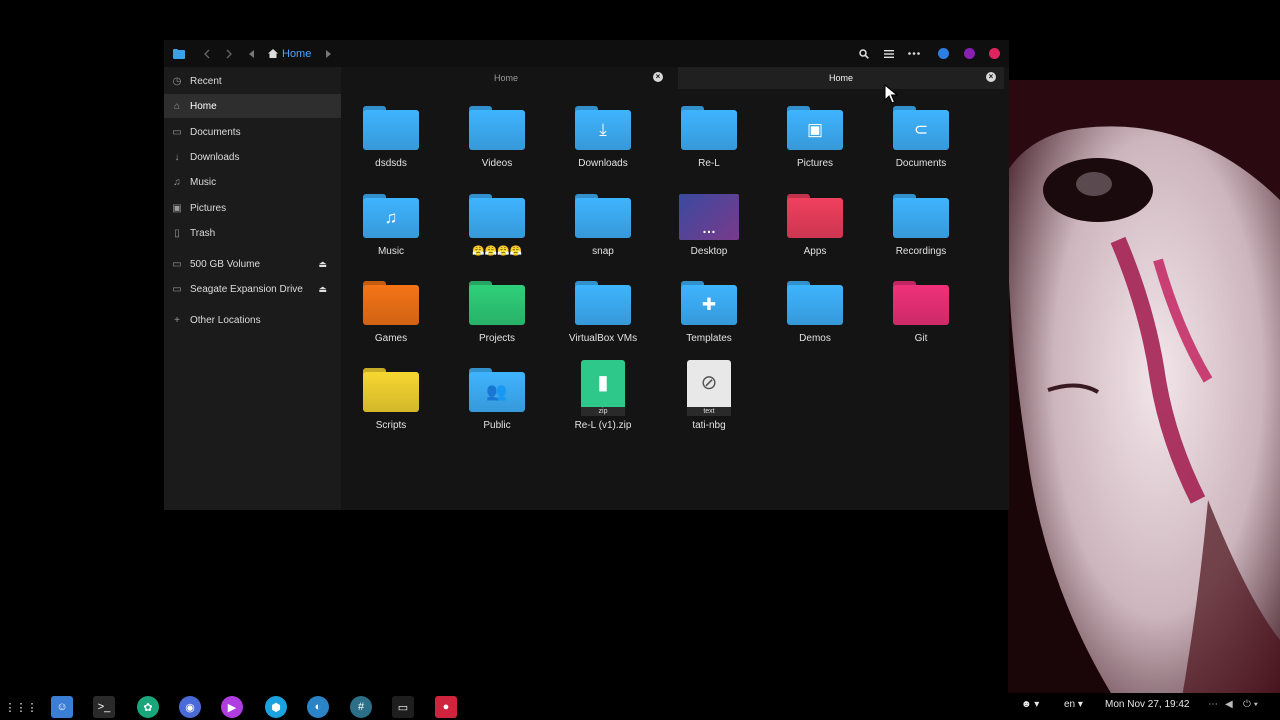  What do you see at coordinates (864, 53) in the screenshot?
I see `search-icon` at bounding box center [864, 53].